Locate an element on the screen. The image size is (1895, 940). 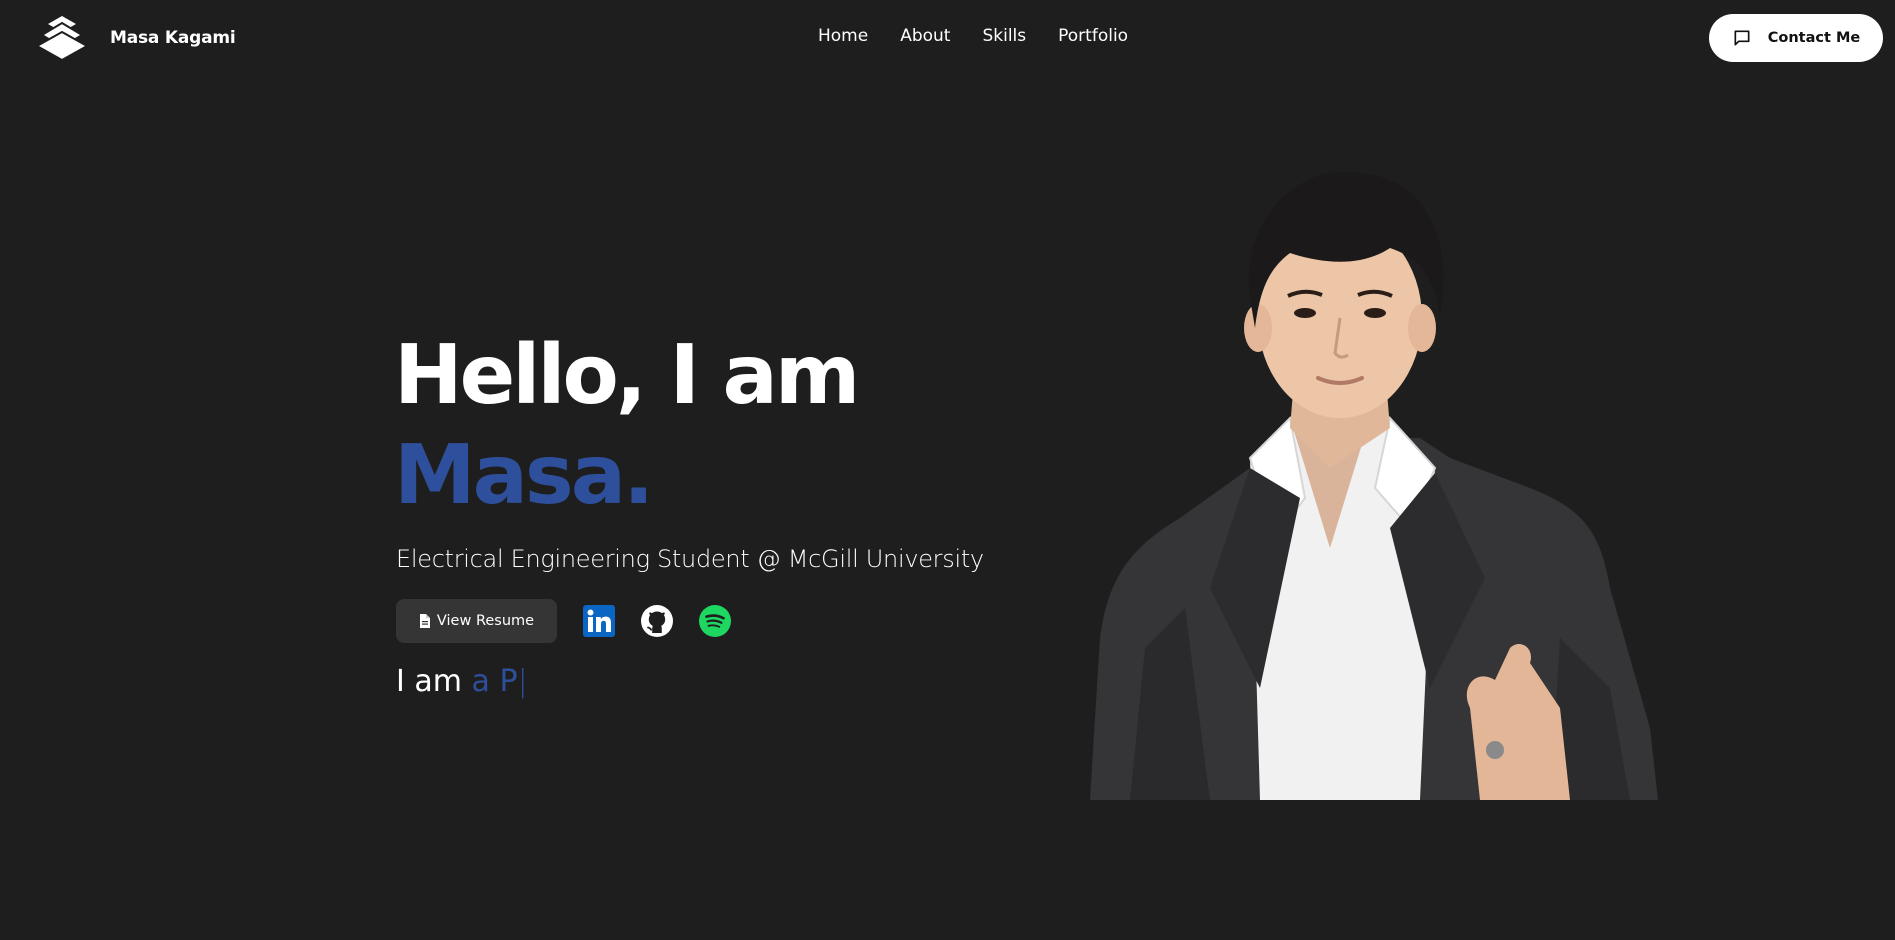
linkedin-link is located at coordinates (599, 621).